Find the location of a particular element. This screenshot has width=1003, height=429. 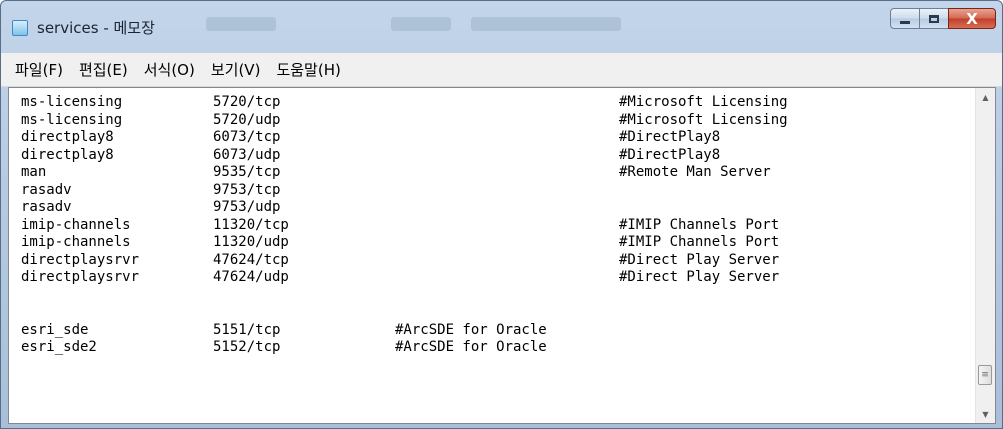

text-line: esri_sde 5151/tcp #ArcSDE for Oracle is located at coordinates (498, 331).